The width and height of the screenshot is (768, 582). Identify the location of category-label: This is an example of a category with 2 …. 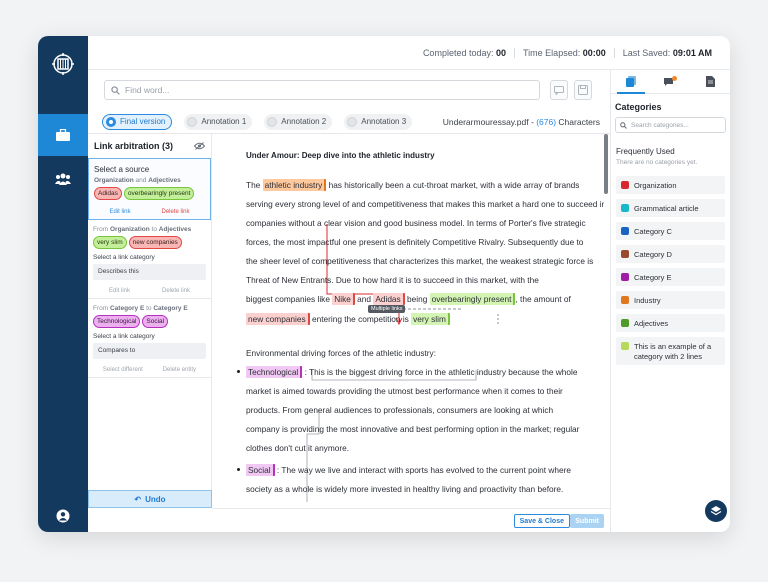
(673, 351).